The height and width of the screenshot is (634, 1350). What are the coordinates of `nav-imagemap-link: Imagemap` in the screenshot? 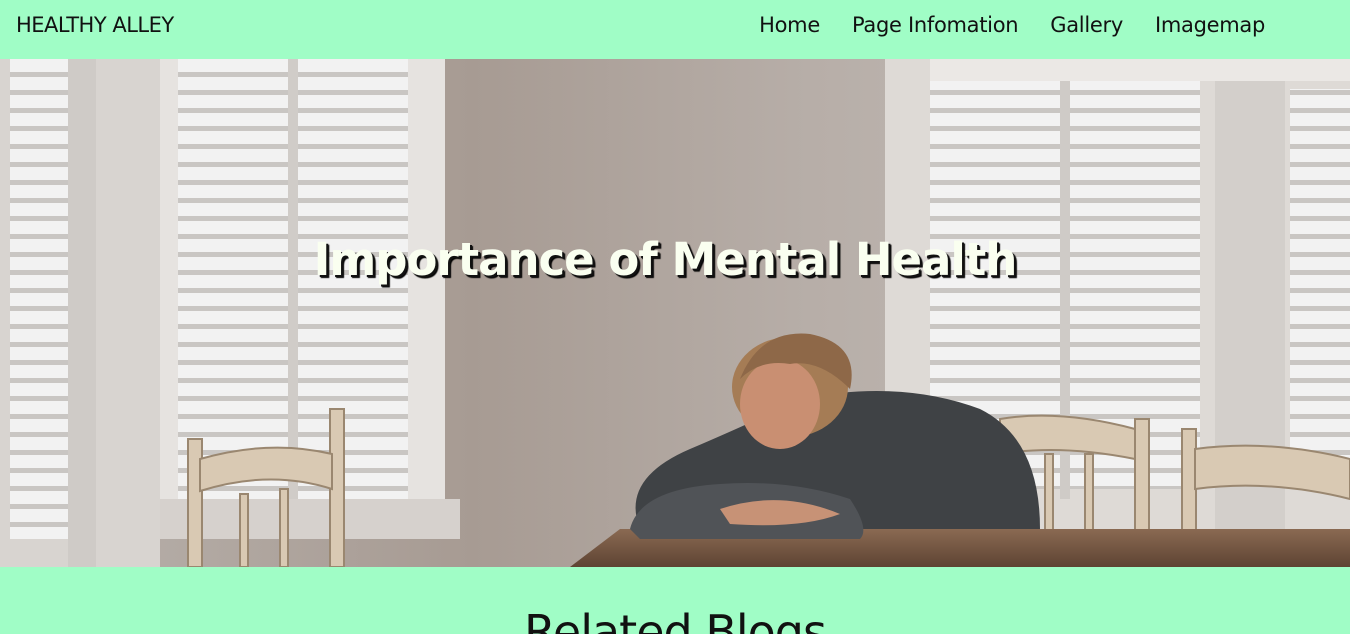 It's located at (1210, 25).